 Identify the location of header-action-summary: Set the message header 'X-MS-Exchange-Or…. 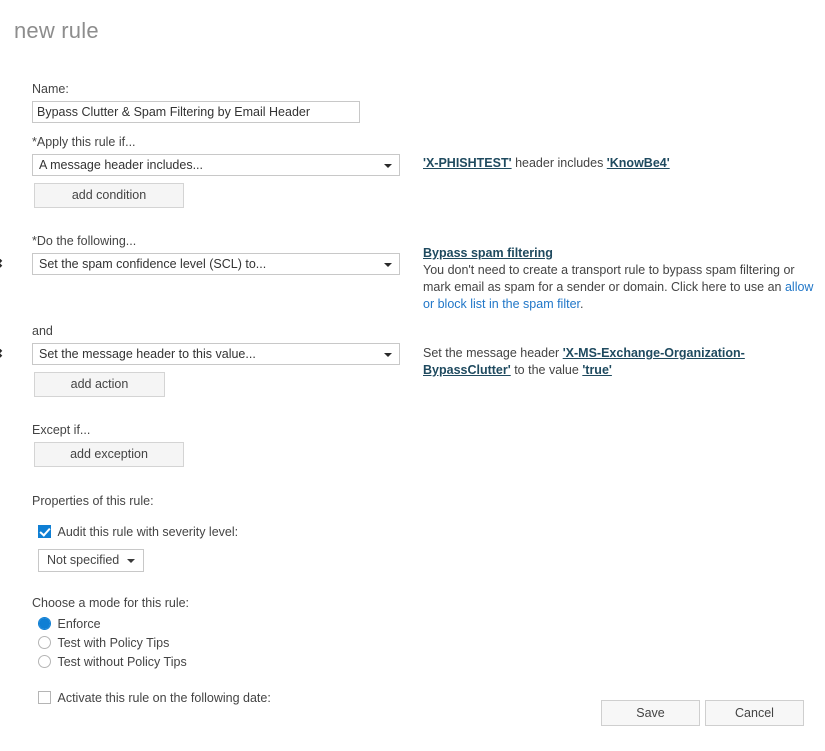
(619, 362).